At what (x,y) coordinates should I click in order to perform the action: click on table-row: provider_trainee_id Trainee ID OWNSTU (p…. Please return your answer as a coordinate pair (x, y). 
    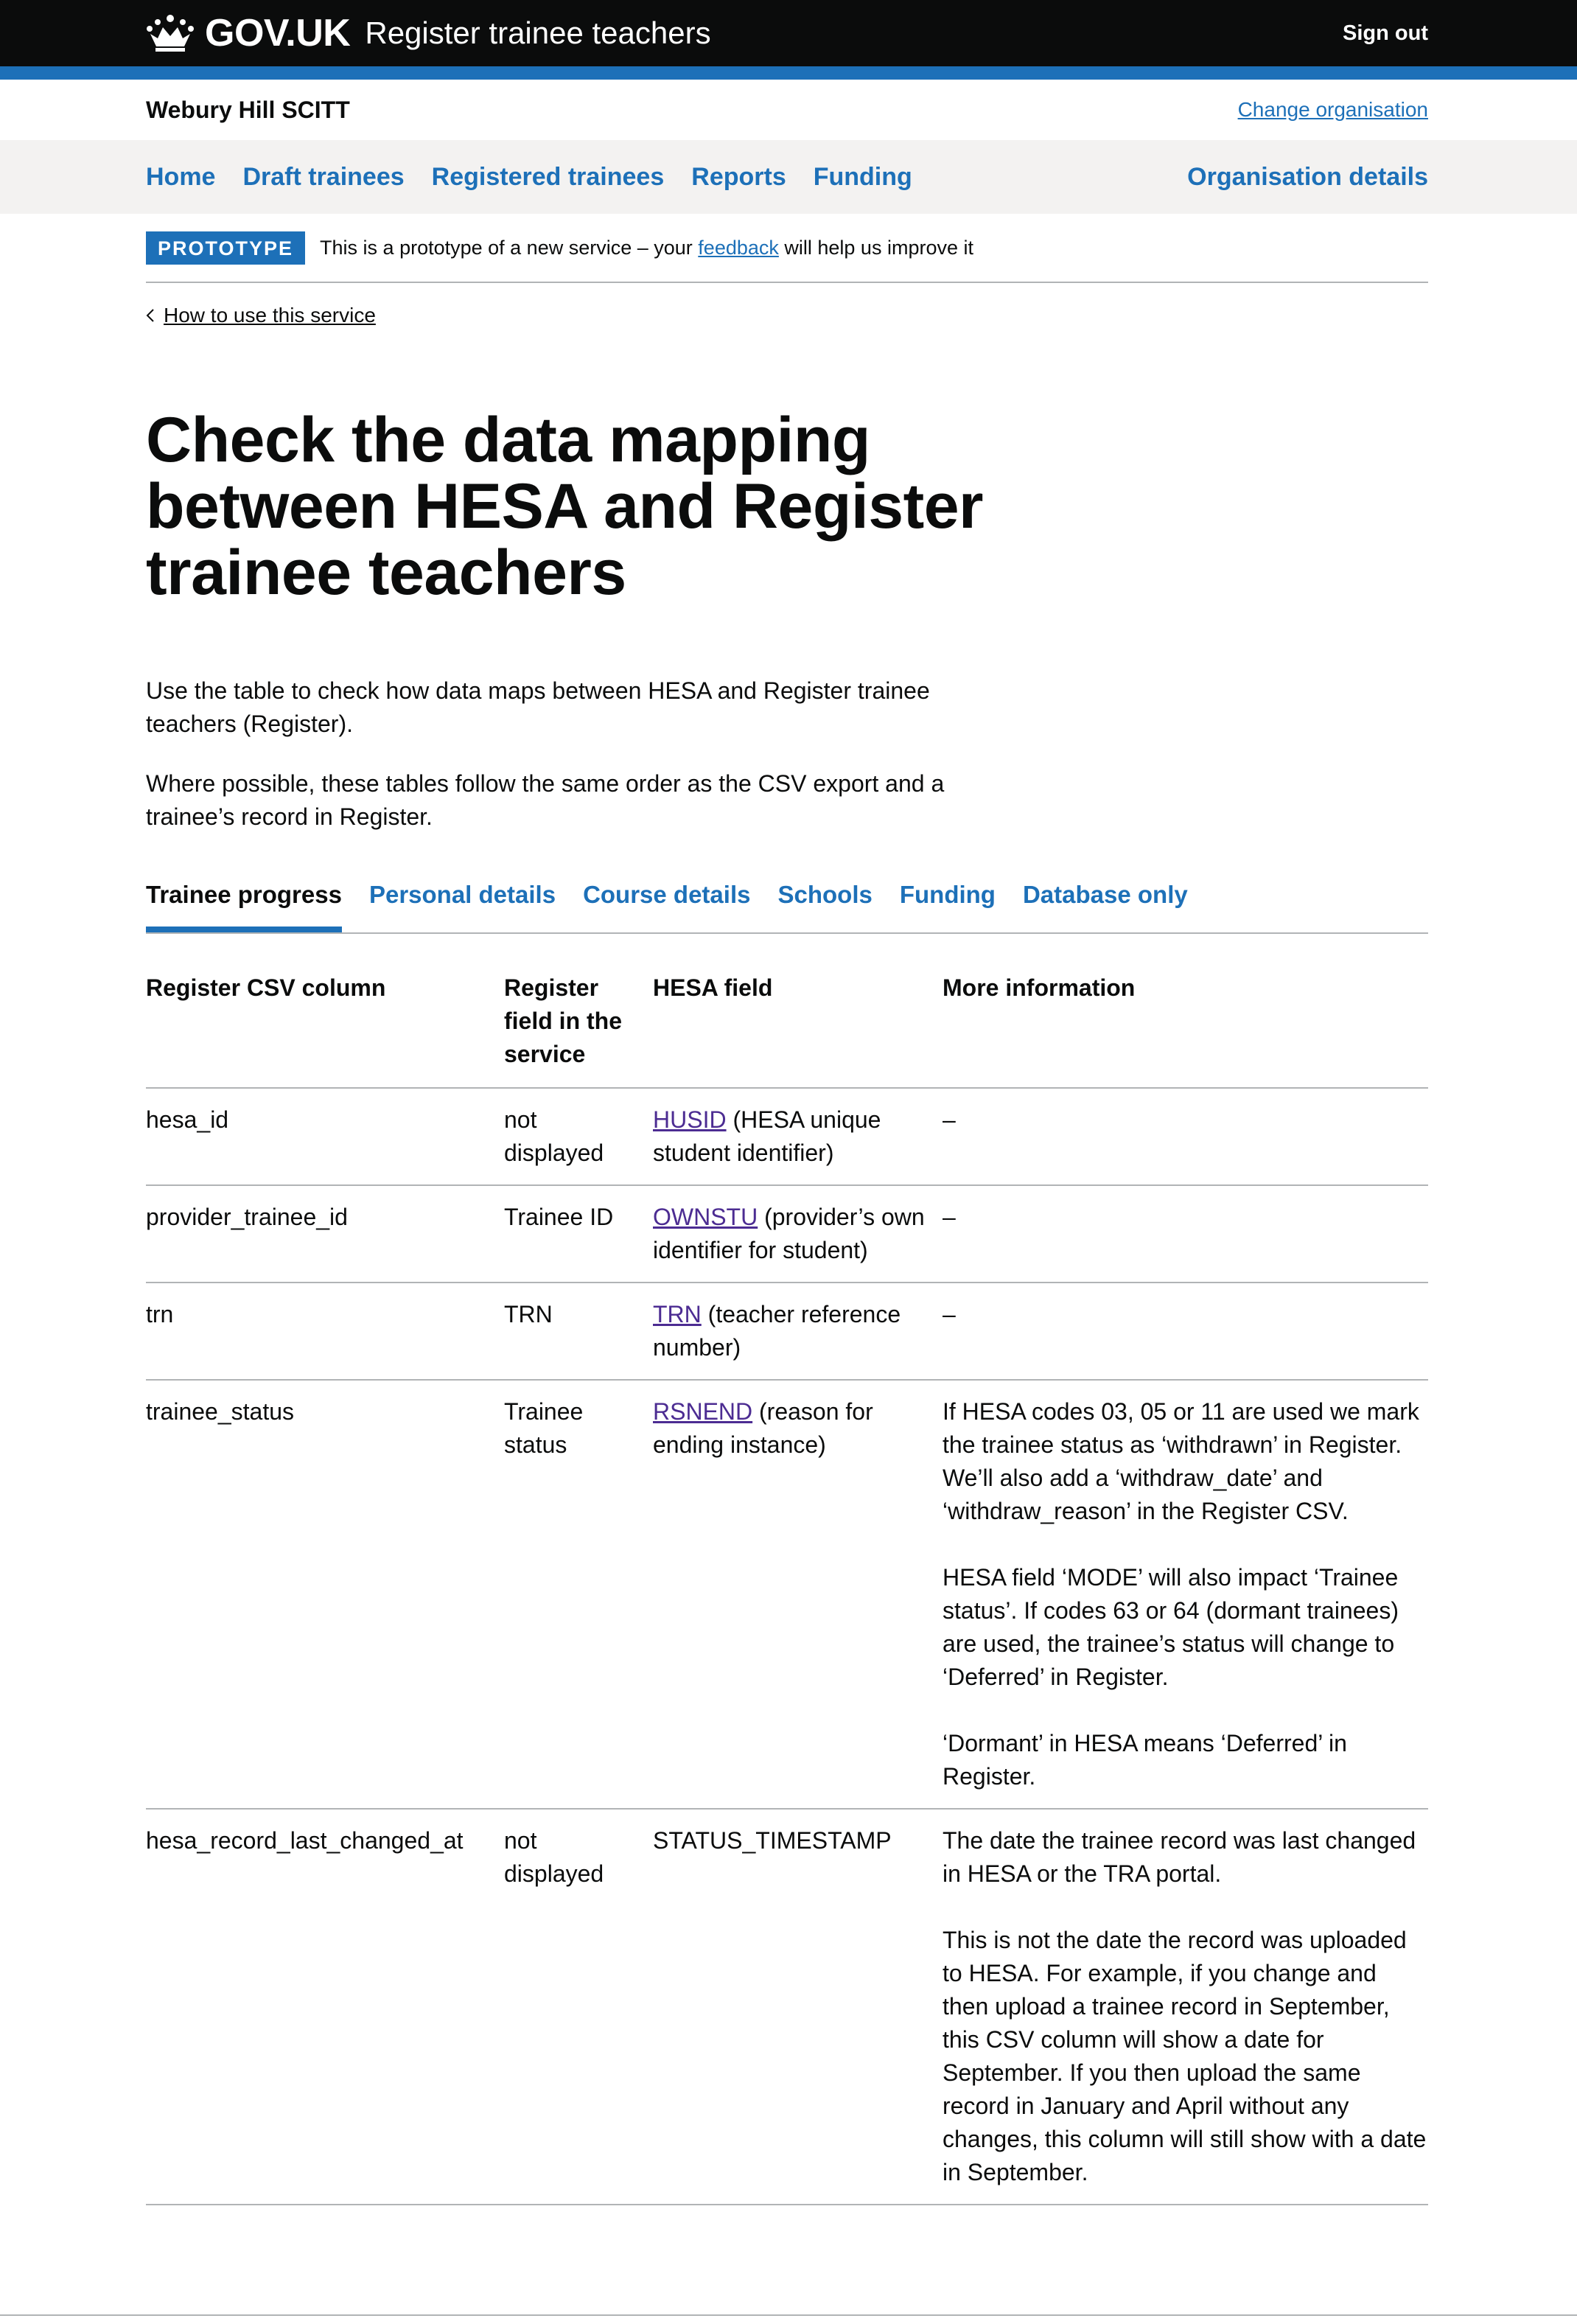
    Looking at the image, I should click on (787, 1234).